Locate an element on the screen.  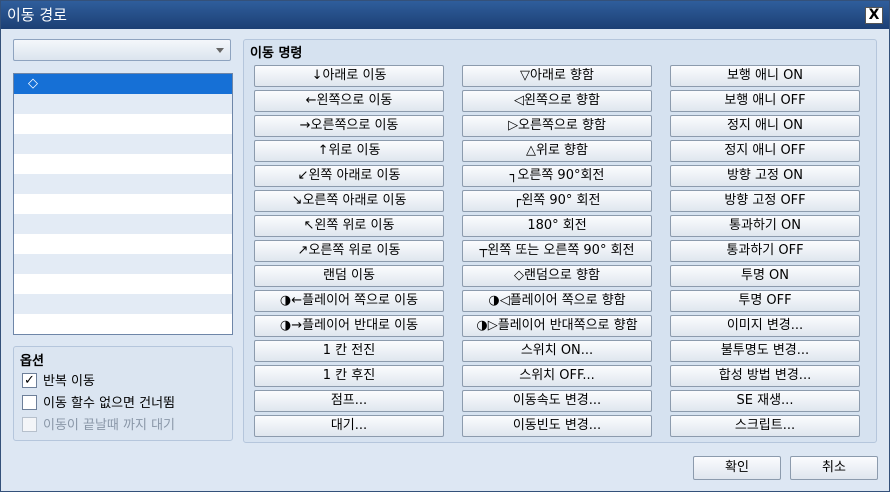
close-button: X is located at coordinates (874, 15).